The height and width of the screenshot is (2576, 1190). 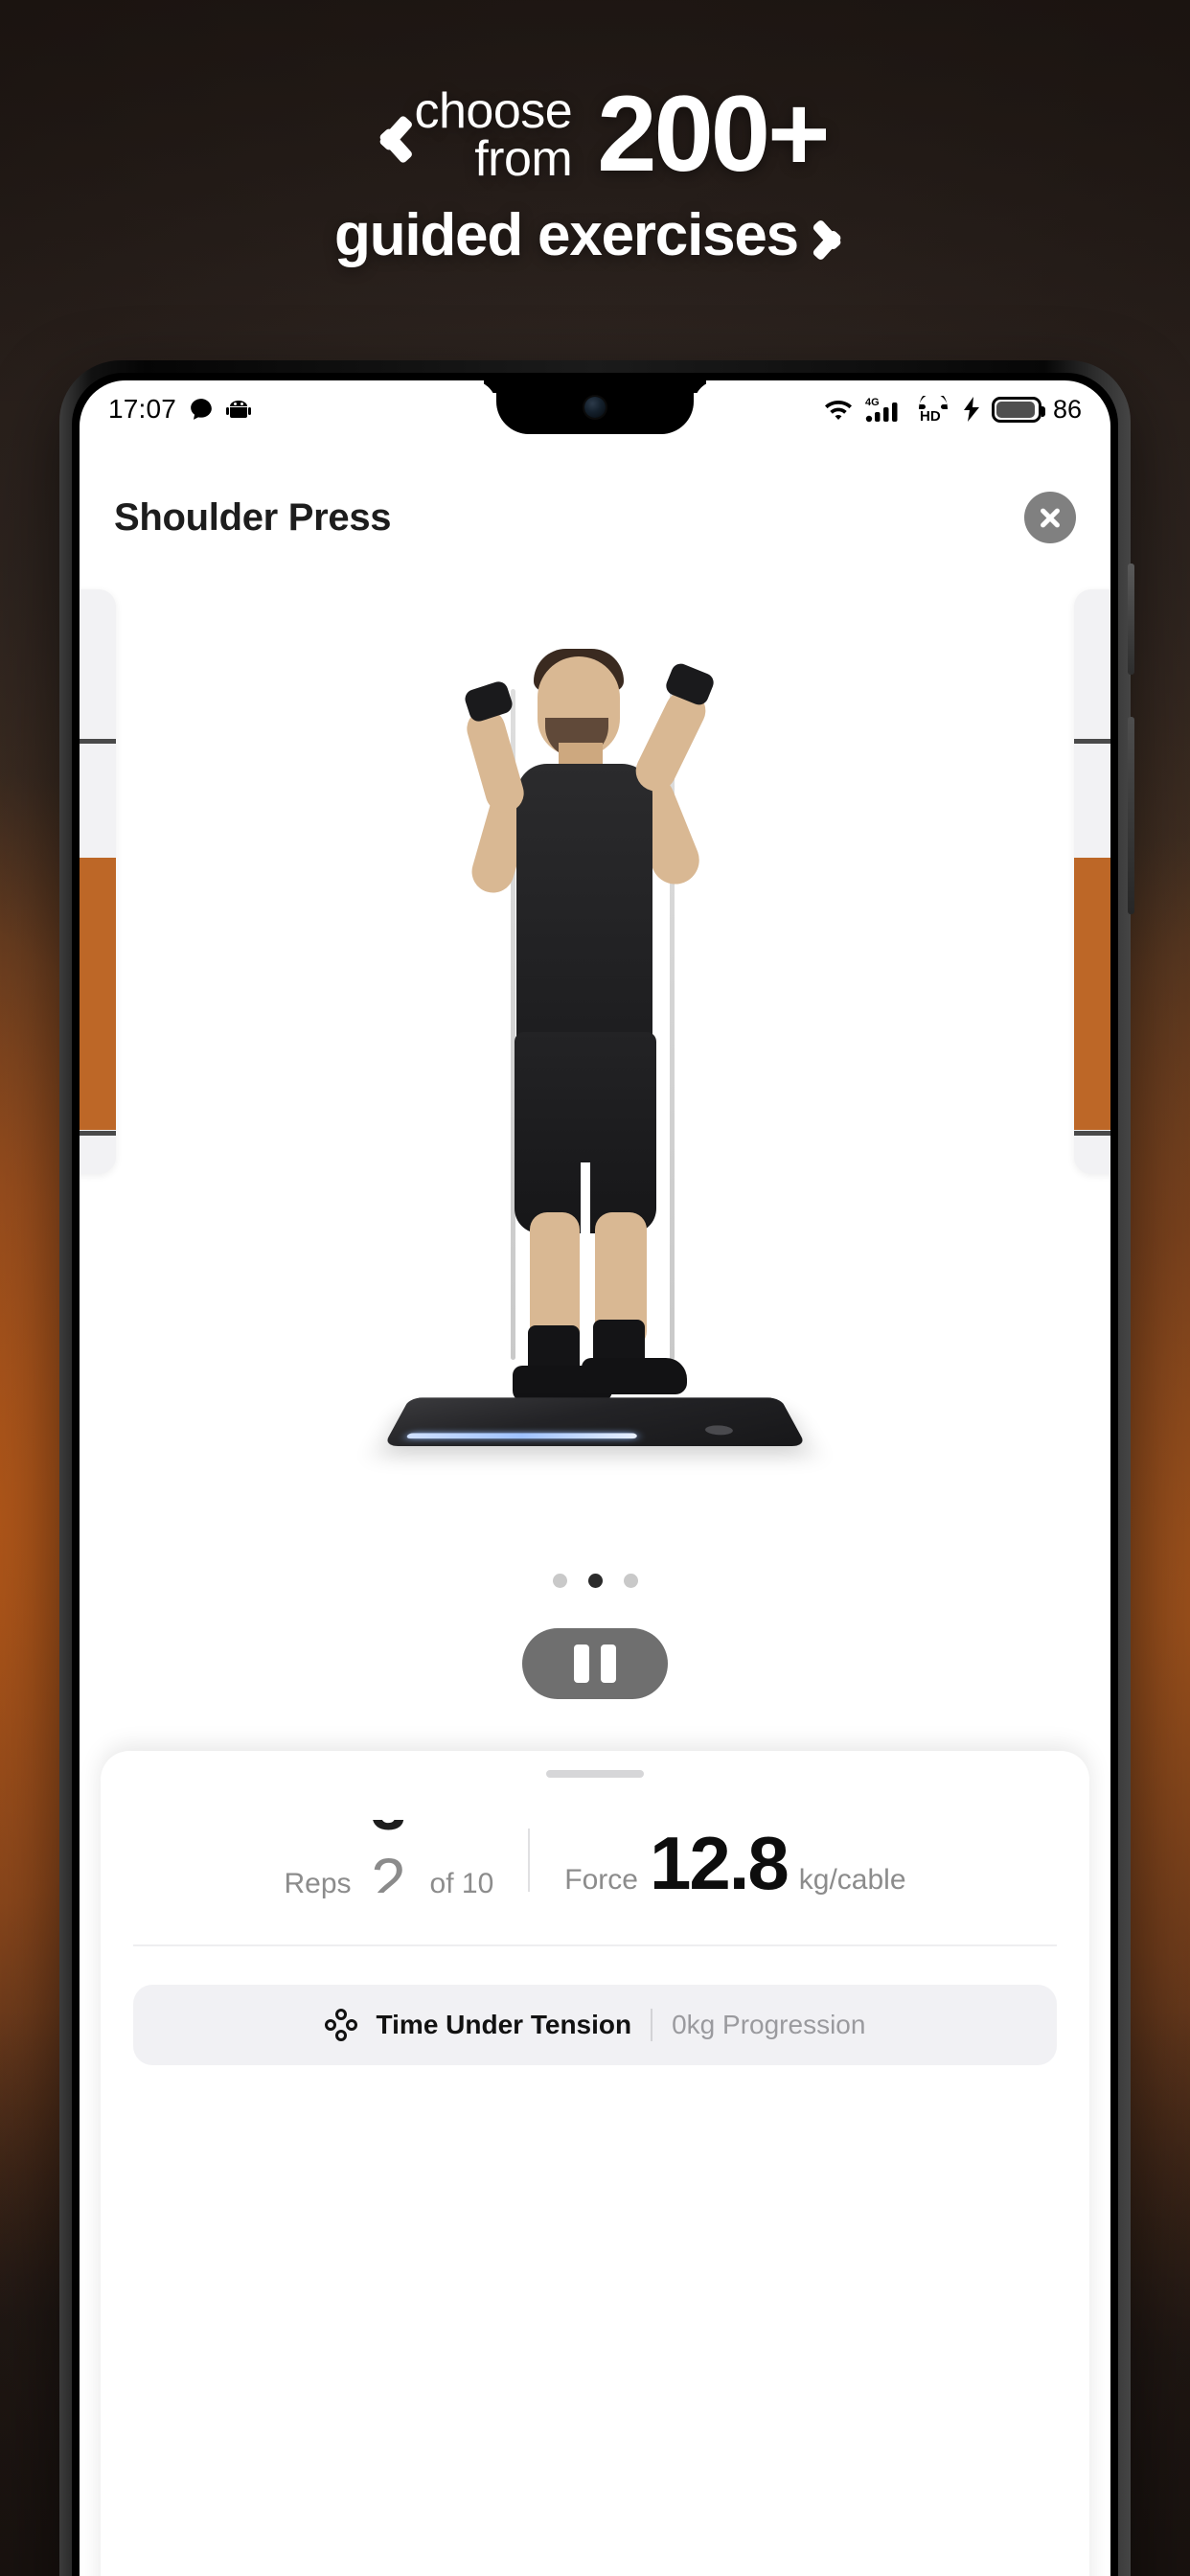 I want to click on screen-notch, so click(x=595, y=407).